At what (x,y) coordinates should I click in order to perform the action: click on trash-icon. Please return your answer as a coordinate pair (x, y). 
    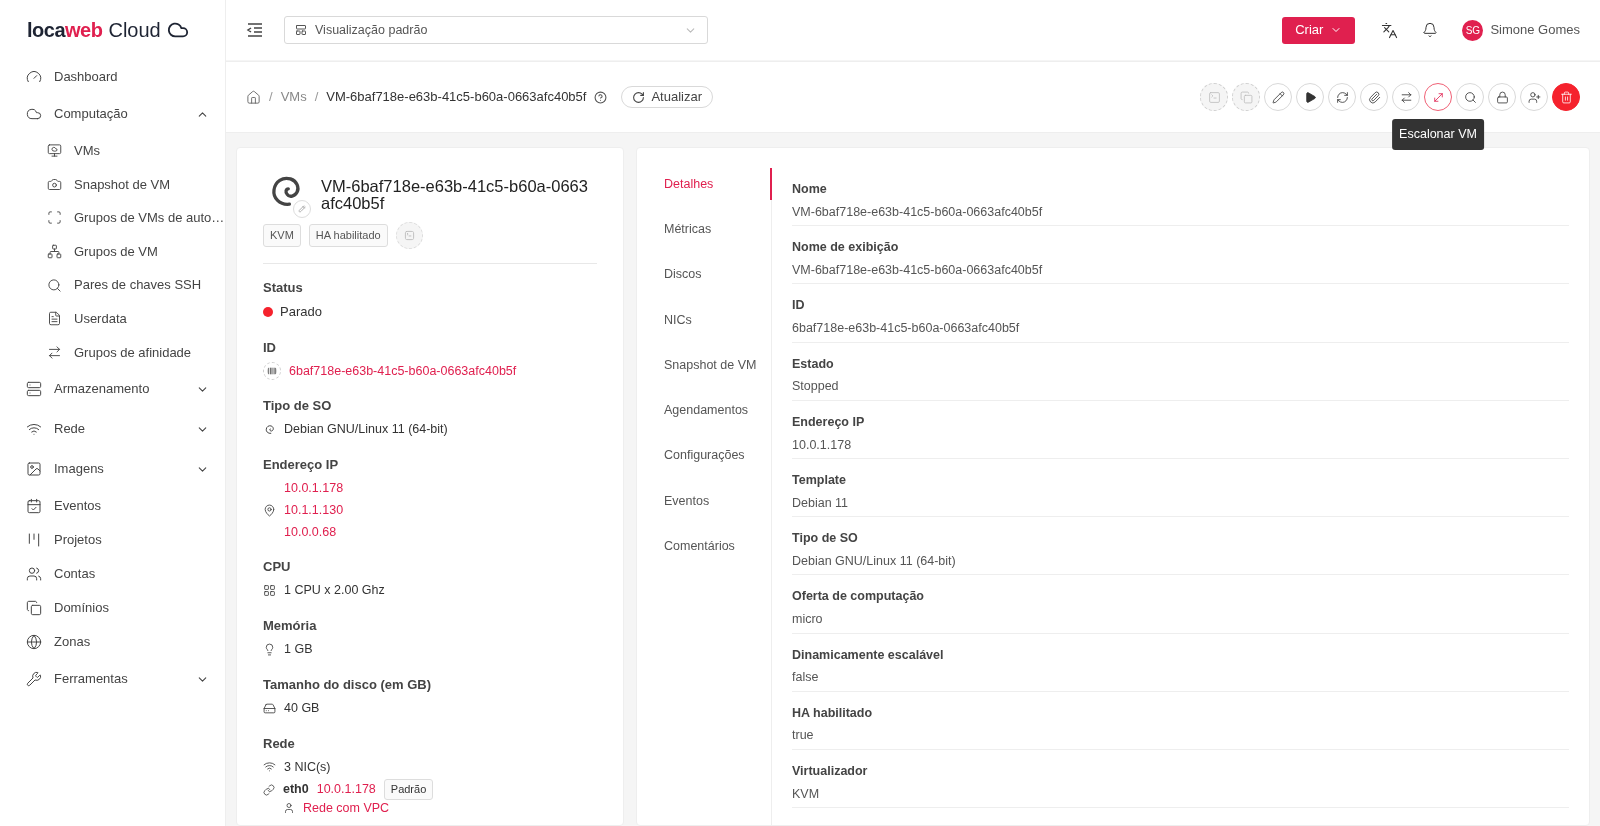
    Looking at the image, I should click on (1566, 97).